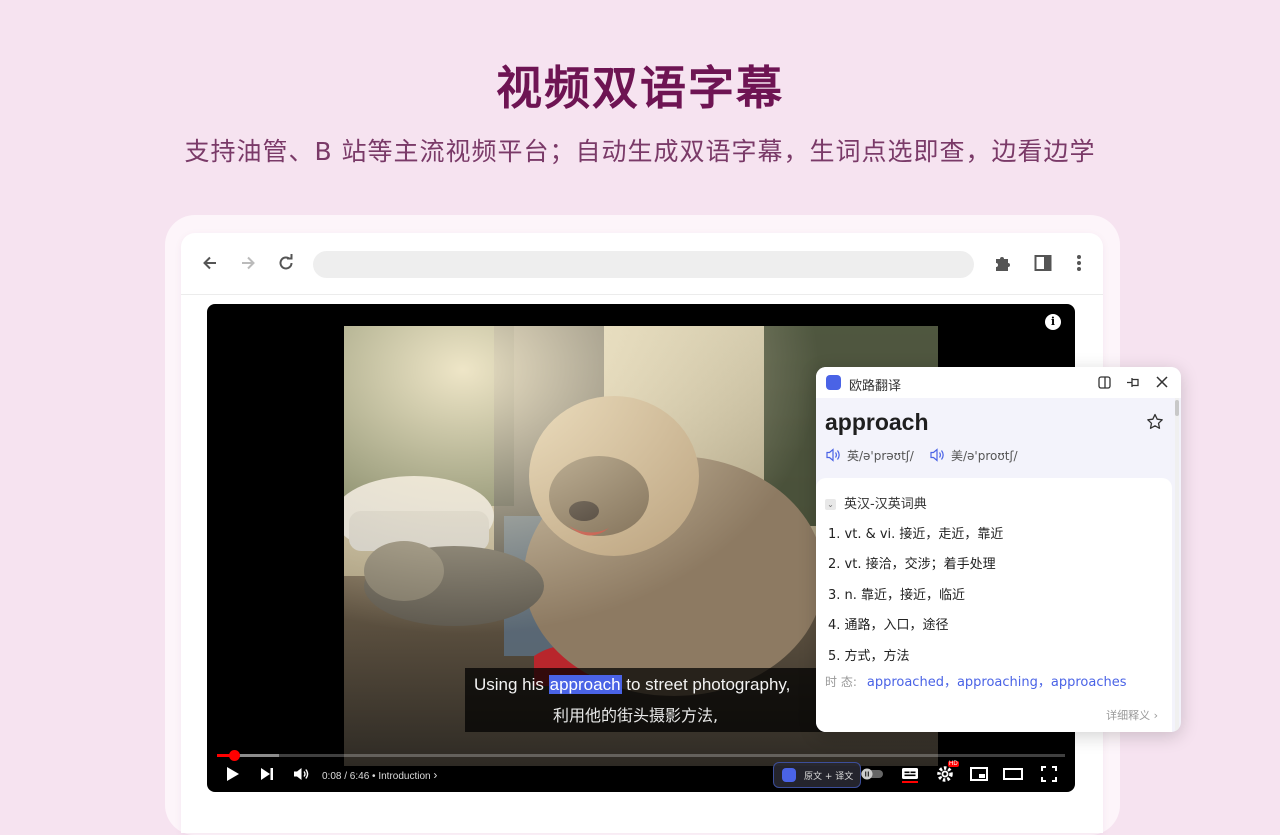  Describe the element at coordinates (401, 776) in the screenshot. I see `chapter-label: • Introduction` at that location.